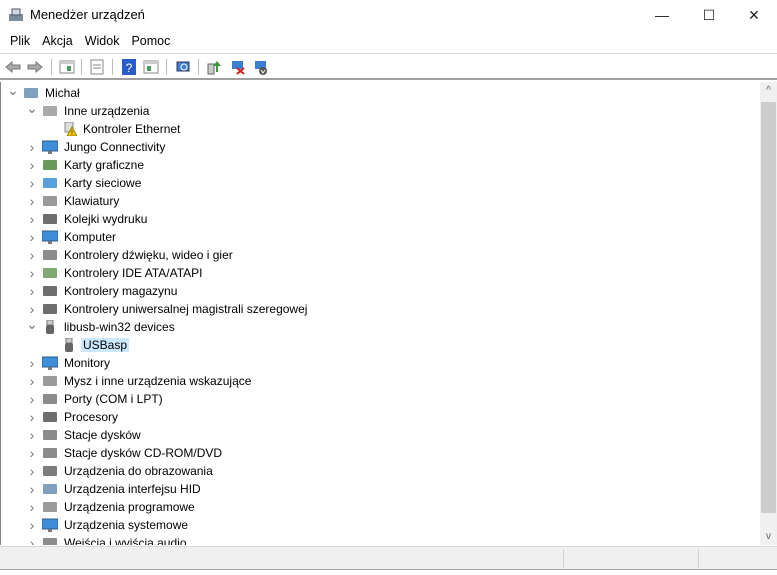  What do you see at coordinates (103, 183) in the screenshot?
I see `tree-item-label: Karty sieciowe` at bounding box center [103, 183].